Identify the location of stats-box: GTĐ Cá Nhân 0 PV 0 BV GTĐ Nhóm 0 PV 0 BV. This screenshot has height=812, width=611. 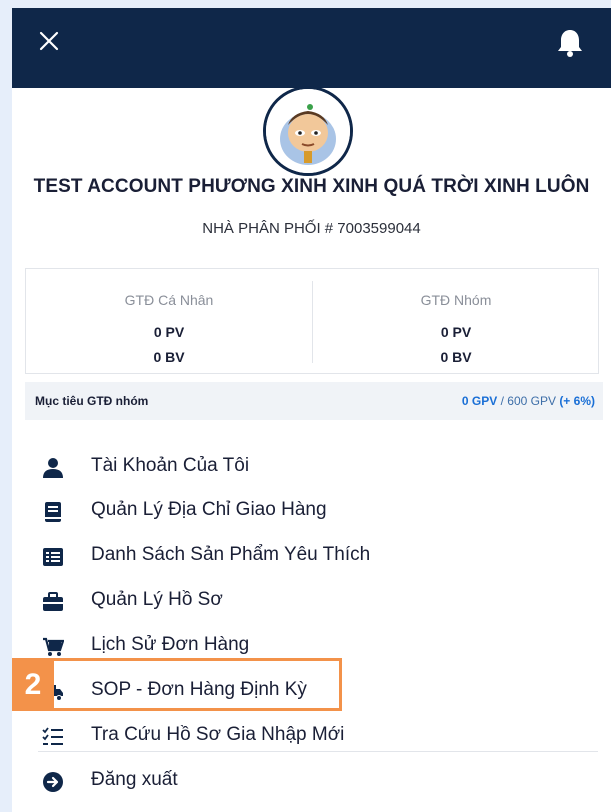
(312, 321).